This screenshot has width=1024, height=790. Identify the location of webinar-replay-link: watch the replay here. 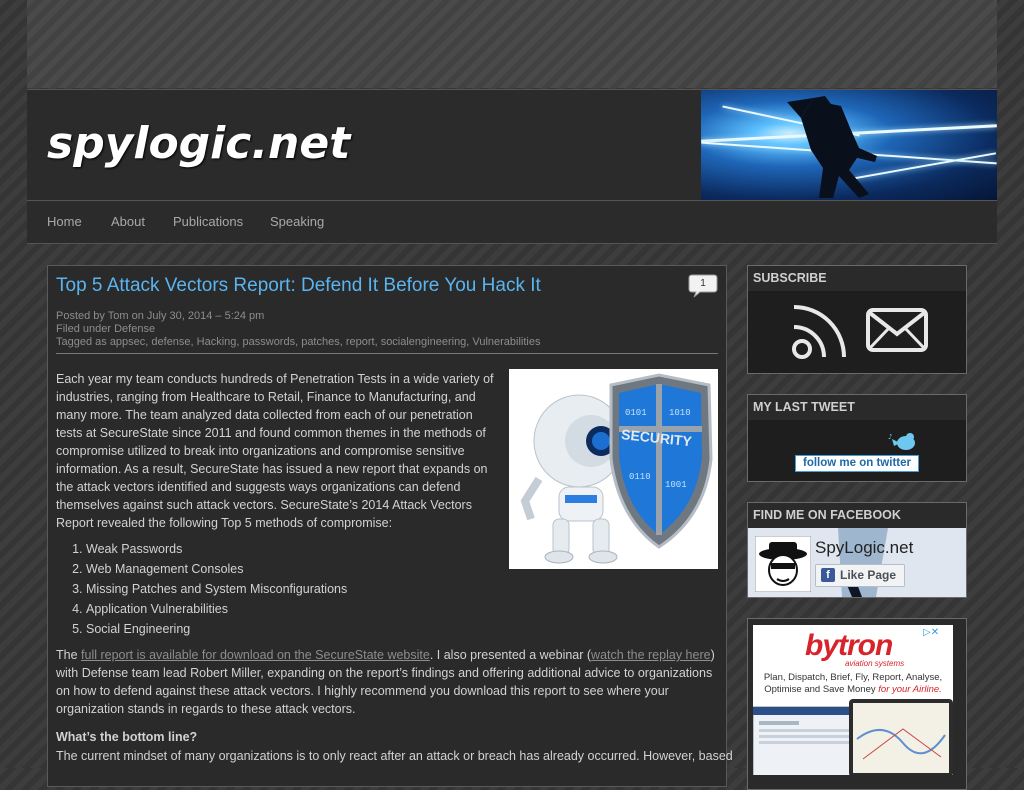
(651, 655).